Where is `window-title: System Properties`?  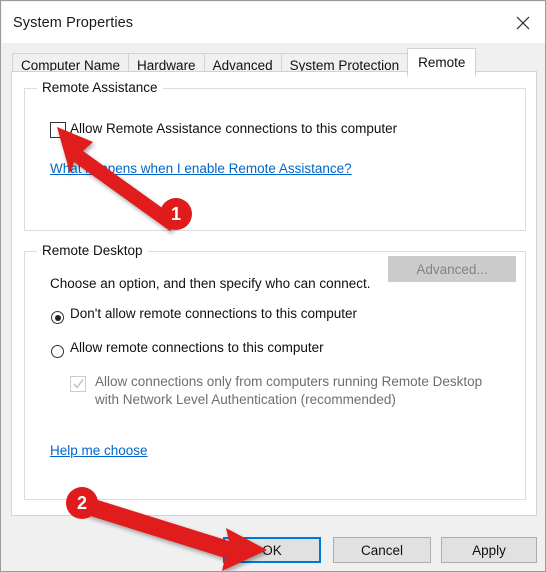 window-title: System Properties is located at coordinates (73, 22).